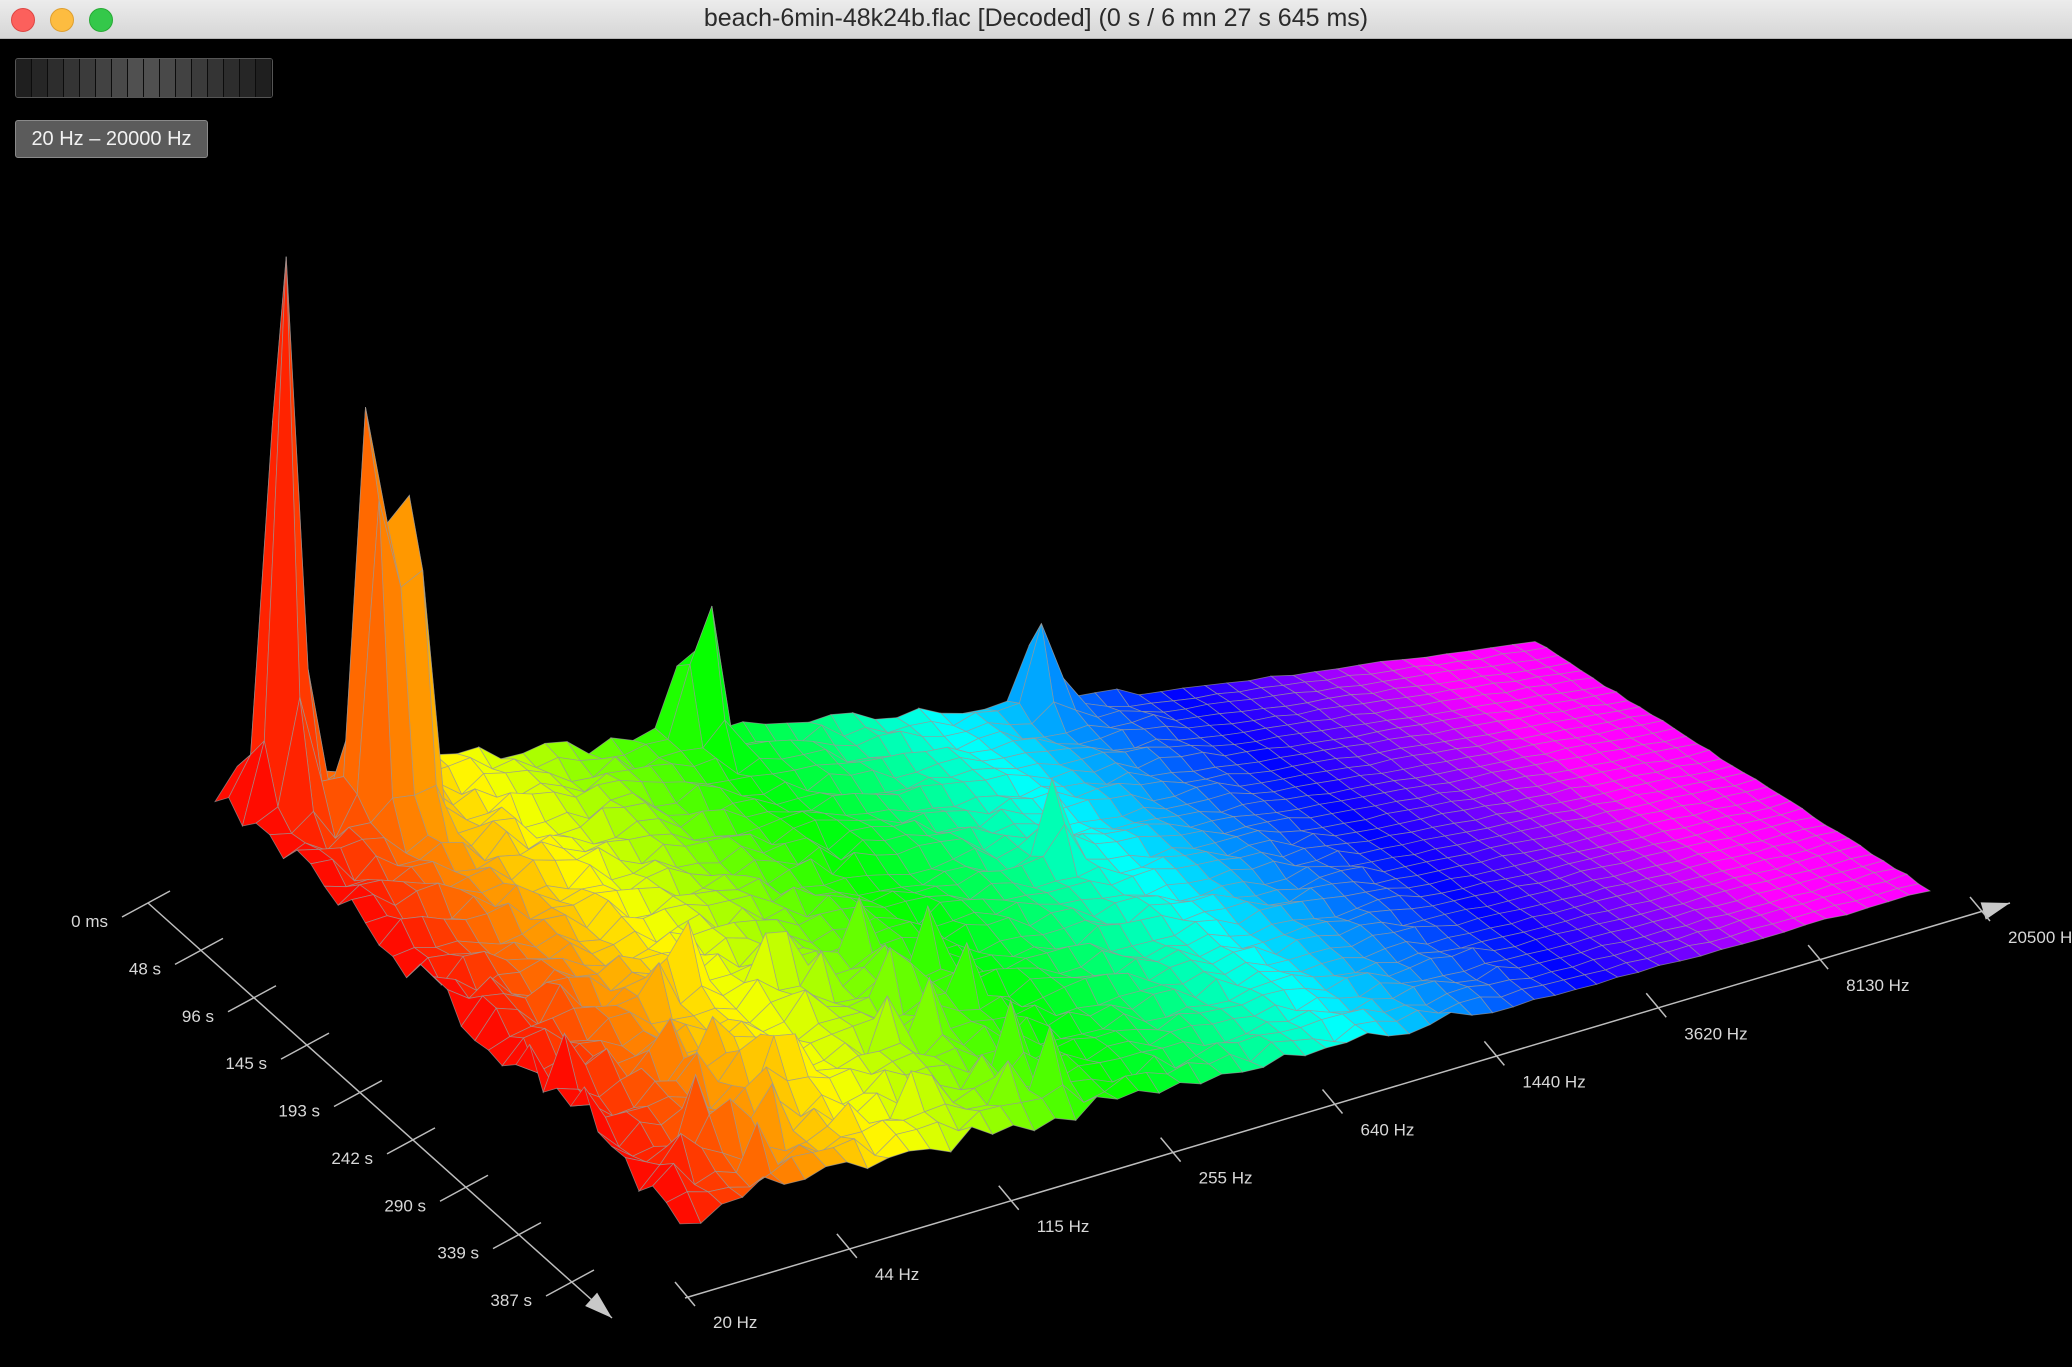 The height and width of the screenshot is (1367, 2072). I want to click on frequency-axis-tick-label: 115 Hz, so click(1063, 1226).